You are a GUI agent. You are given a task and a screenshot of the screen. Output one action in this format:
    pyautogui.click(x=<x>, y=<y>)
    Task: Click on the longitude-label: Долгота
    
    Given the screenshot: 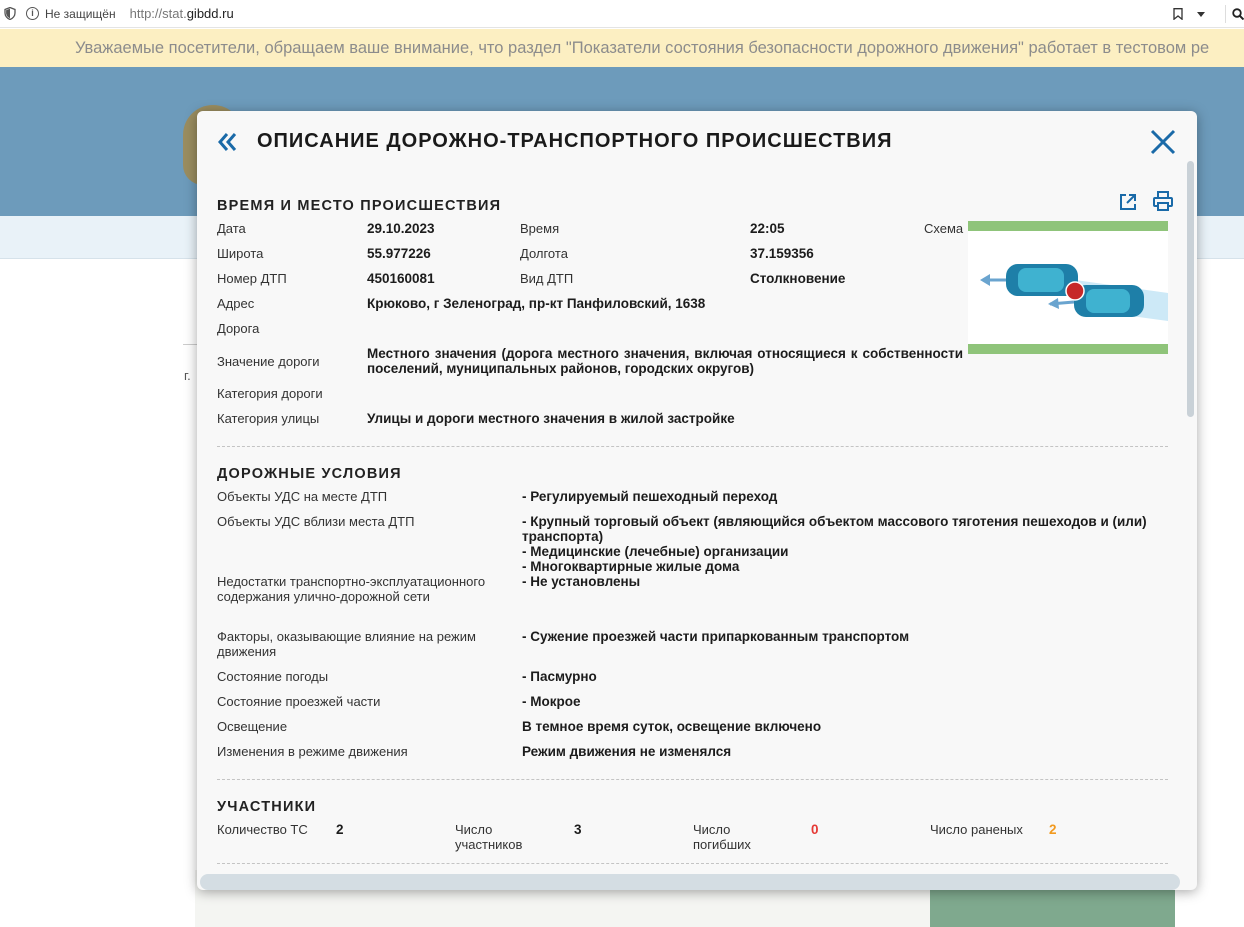 What is the action you would take?
    pyautogui.click(x=544, y=253)
    